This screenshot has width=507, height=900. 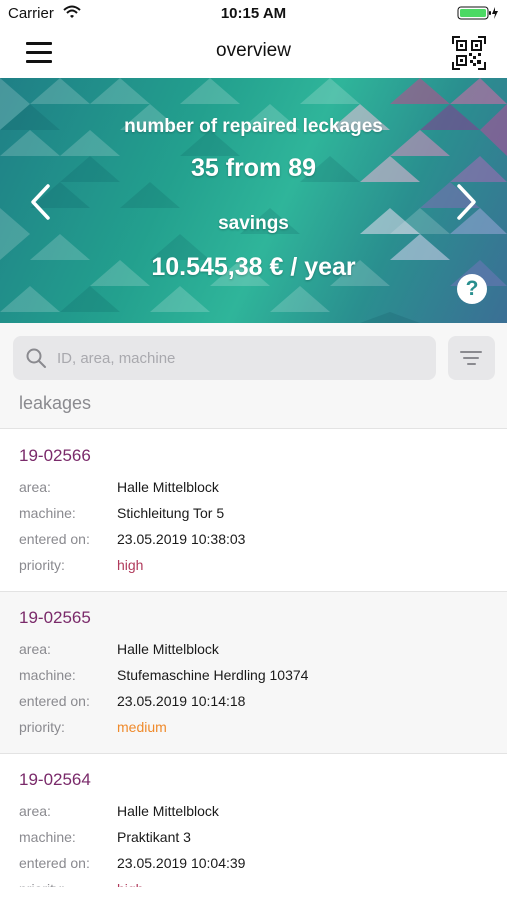 I want to click on leakage-id: 19-02564, so click(x=55, y=779).